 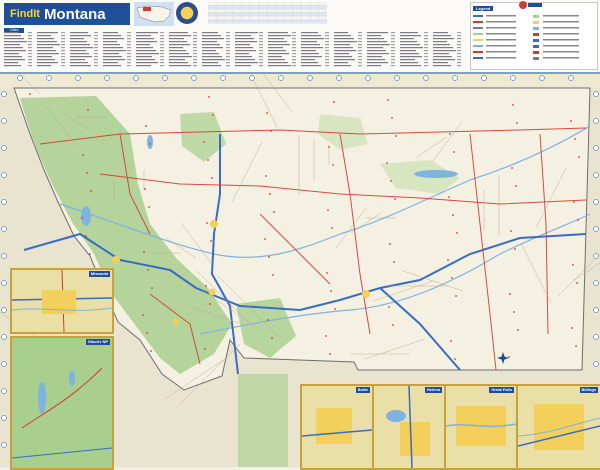 I want to click on inset-great-falls: Great Falls, so click(x=481, y=427).